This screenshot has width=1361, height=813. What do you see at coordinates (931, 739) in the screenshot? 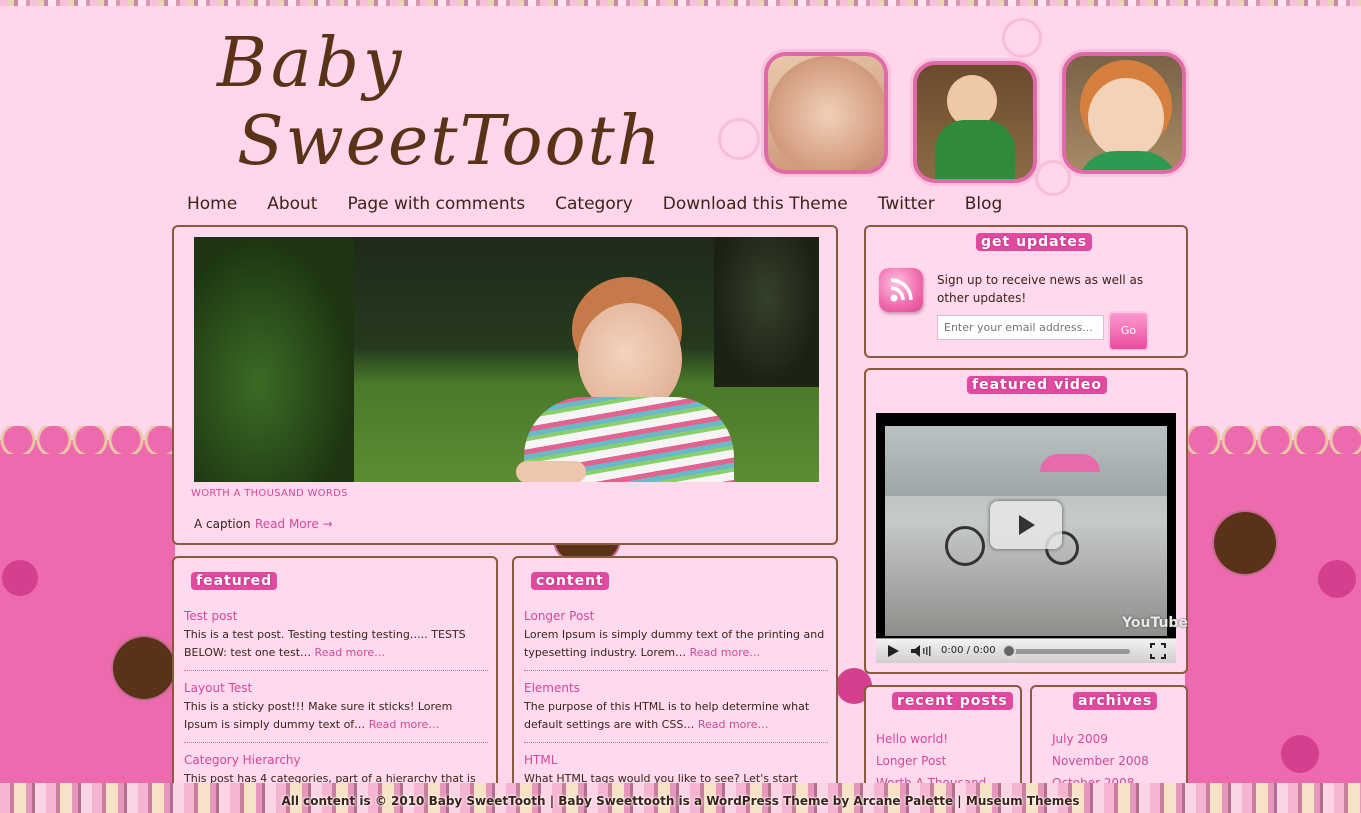
I see `recent-post-link: Hello world!` at bounding box center [931, 739].